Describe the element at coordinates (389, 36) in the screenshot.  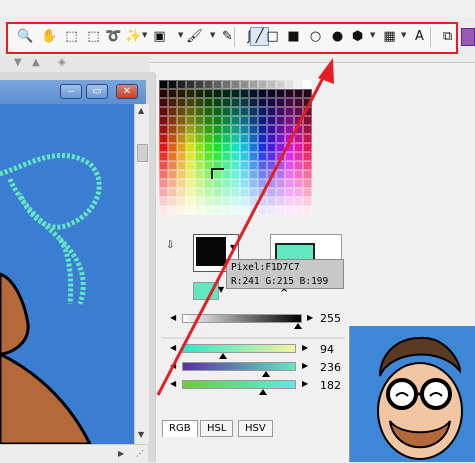
I see `gradient-icon: ▦` at that location.